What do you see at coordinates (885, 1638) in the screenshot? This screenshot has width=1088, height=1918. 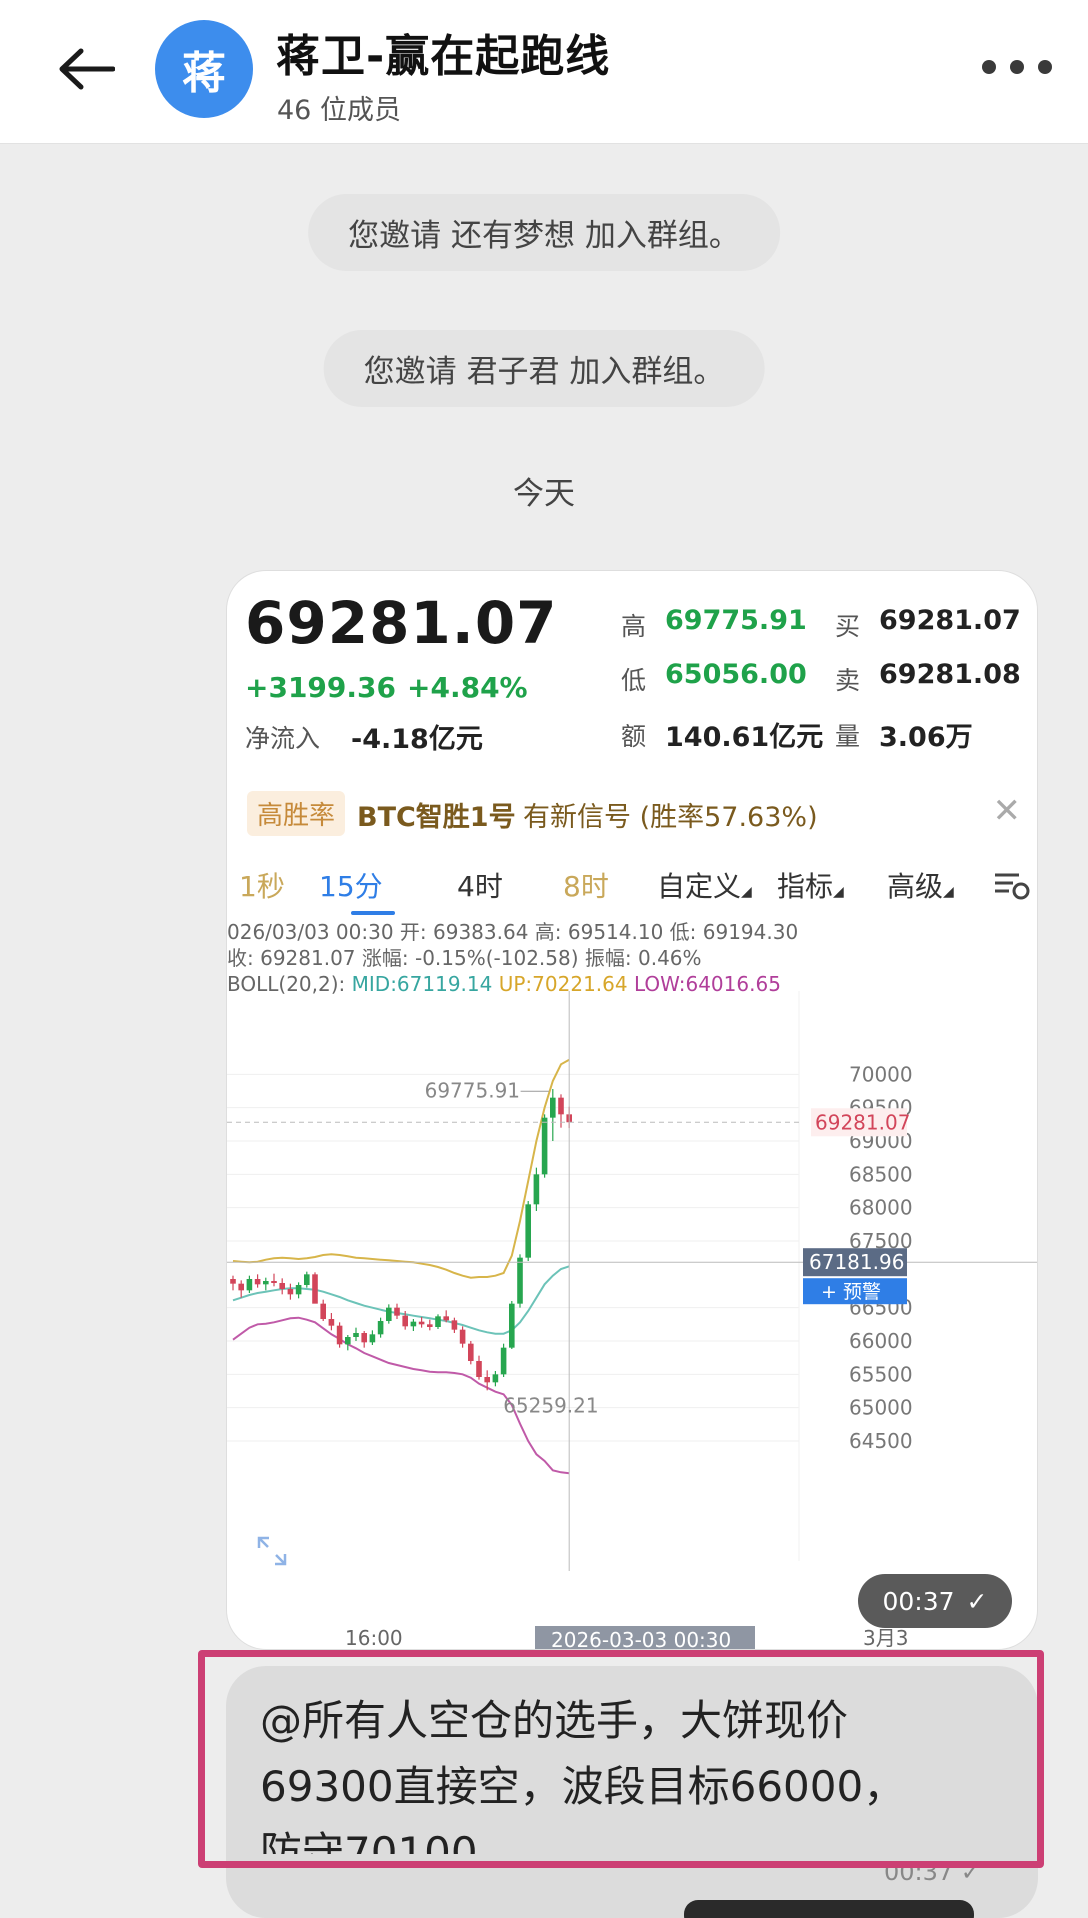 I see `x-tick-label: 3月3` at bounding box center [885, 1638].